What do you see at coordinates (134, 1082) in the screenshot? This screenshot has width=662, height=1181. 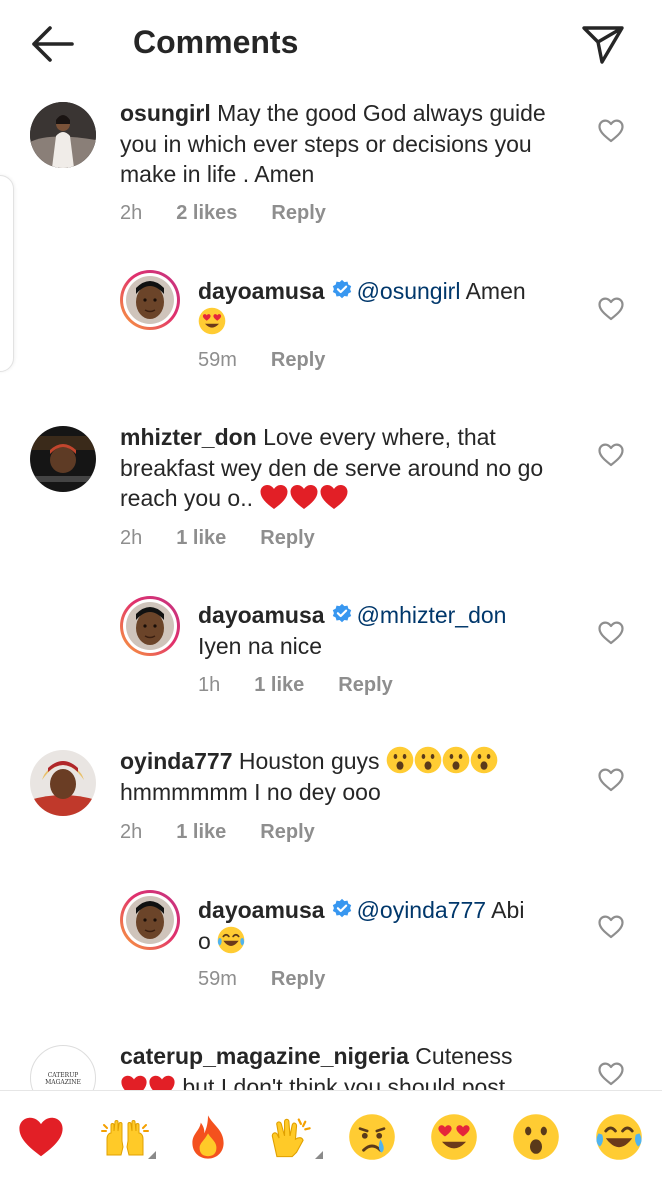 I see `kiss-mark-emoji-icon` at bounding box center [134, 1082].